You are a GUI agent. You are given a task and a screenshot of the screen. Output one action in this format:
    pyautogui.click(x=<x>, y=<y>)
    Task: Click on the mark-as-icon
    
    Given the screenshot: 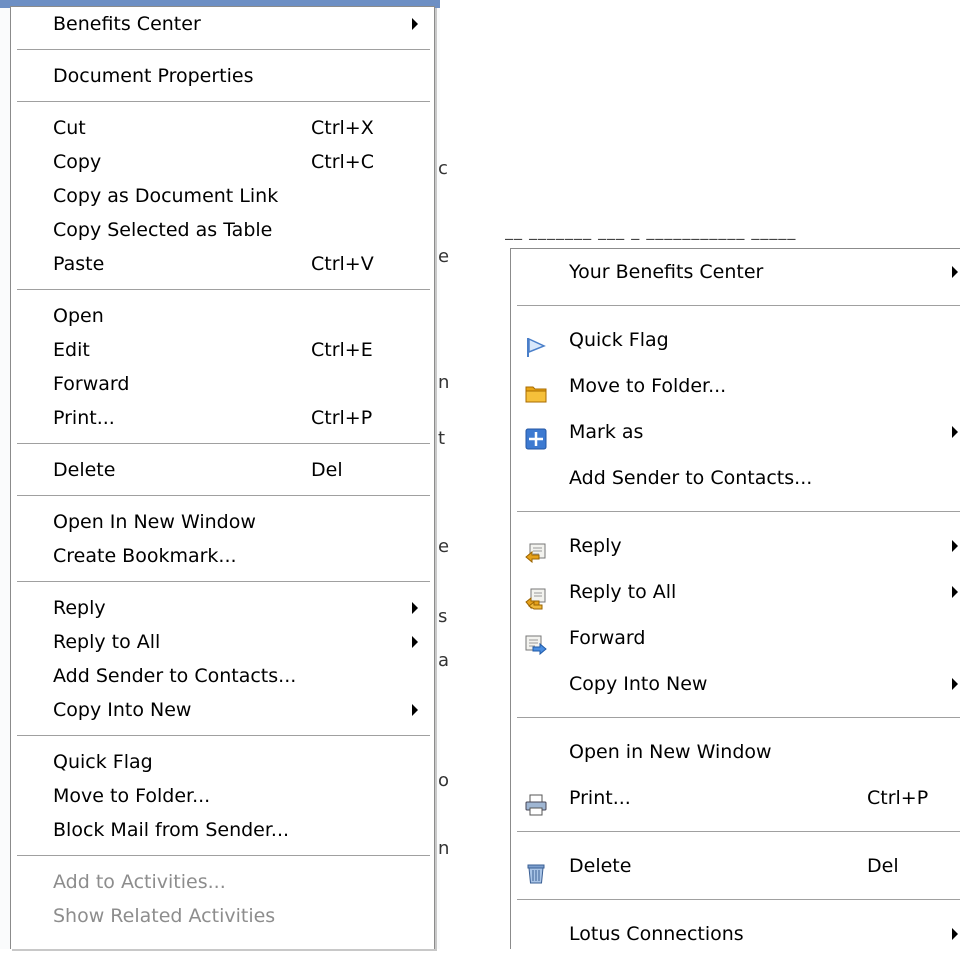 What is the action you would take?
    pyautogui.click(x=536, y=435)
    